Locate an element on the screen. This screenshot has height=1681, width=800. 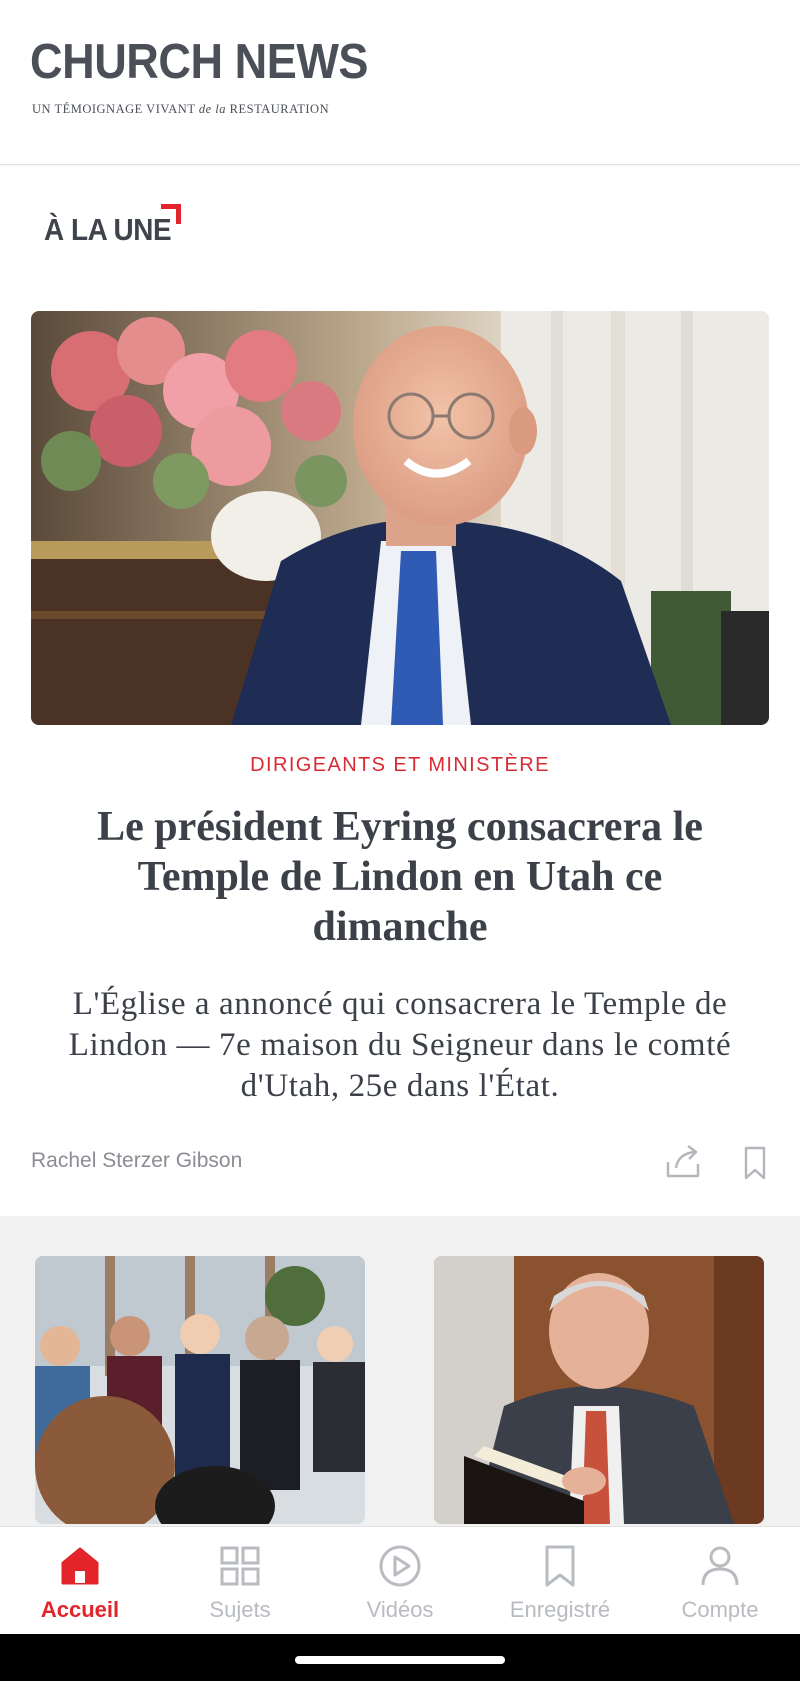
share-button is located at coordinates (684, 1162).